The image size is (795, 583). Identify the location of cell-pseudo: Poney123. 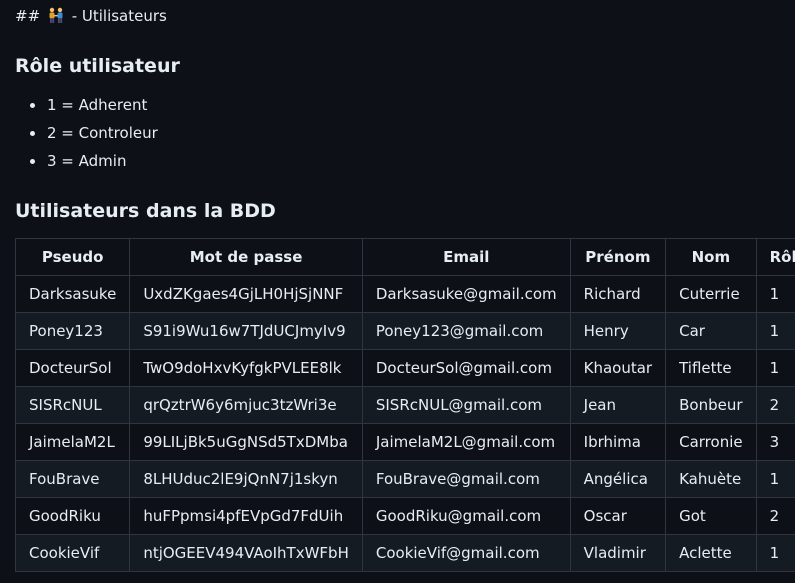
(72, 331).